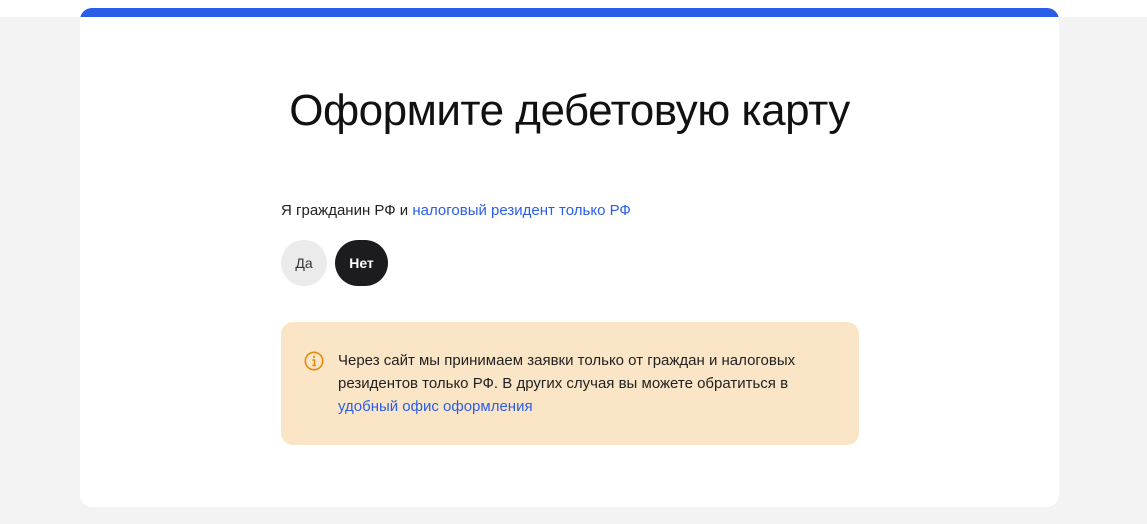  I want to click on residency-options: Да Нет, so click(334, 263).